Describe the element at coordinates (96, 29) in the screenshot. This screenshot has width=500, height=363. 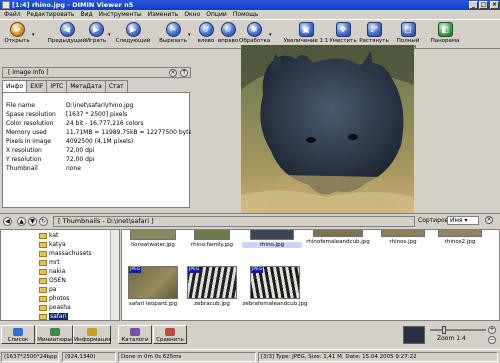
I see `play-icon: ▶` at that location.